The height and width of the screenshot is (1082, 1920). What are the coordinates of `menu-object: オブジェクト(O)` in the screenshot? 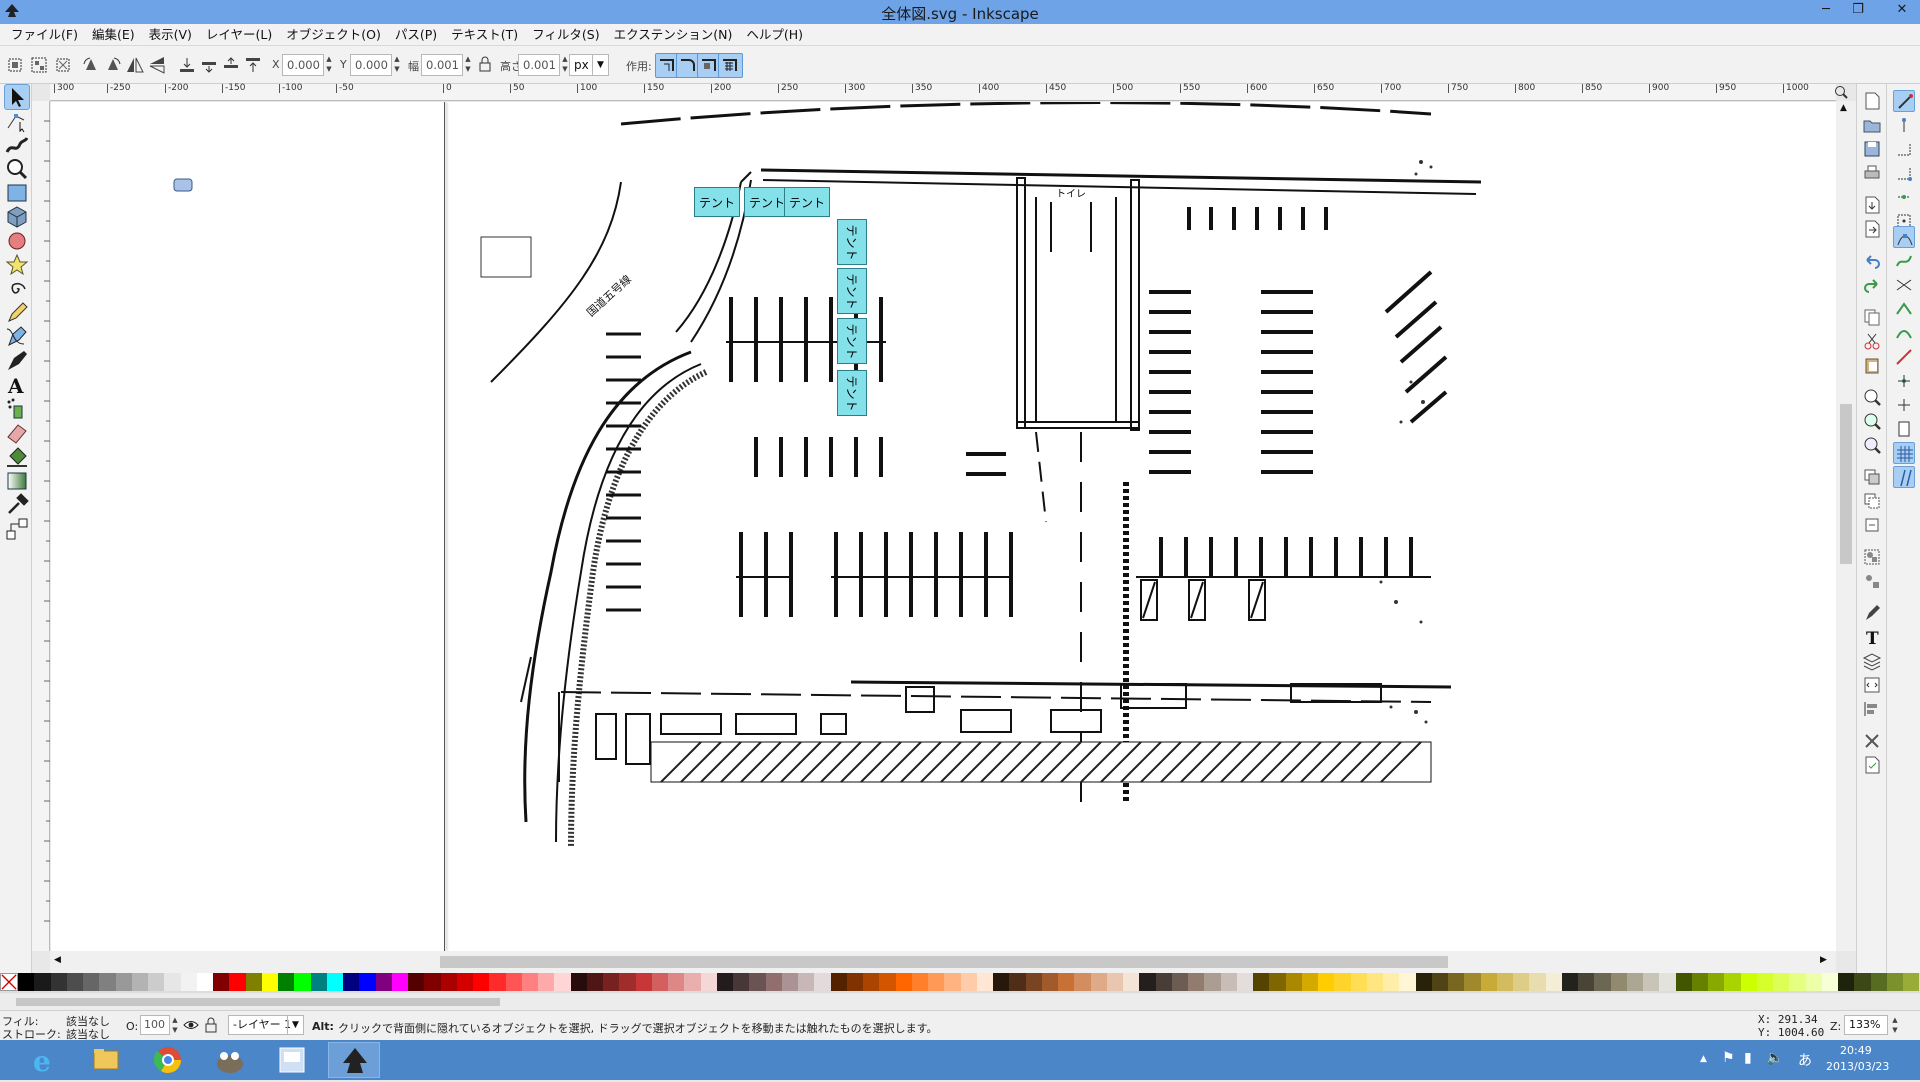 It's located at (333, 34).